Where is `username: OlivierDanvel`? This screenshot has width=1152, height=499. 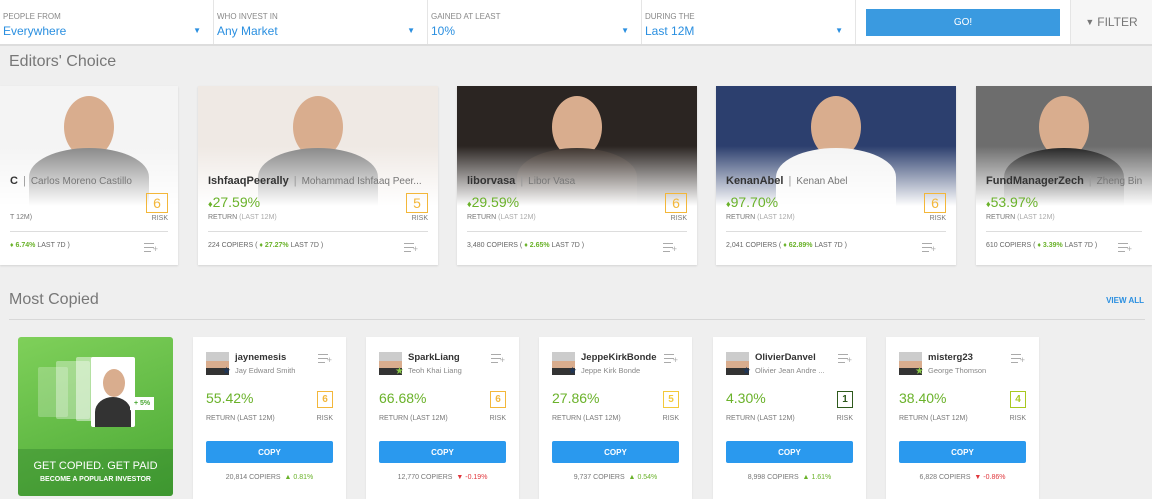 username: OlivierDanvel is located at coordinates (785, 357).